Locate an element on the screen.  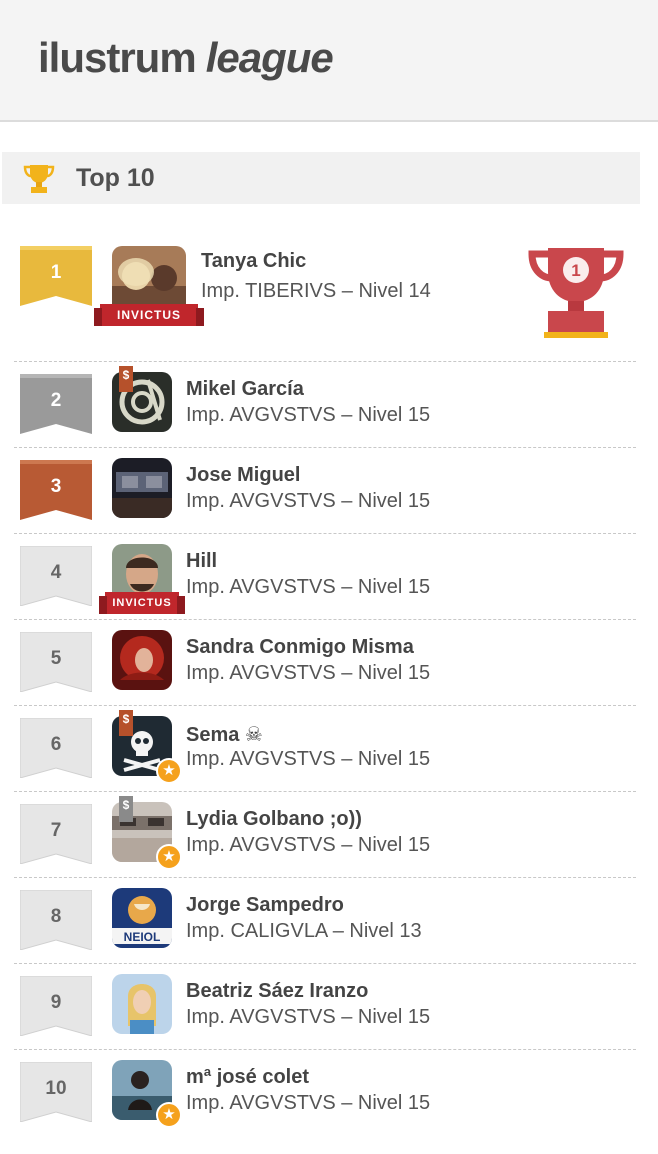
rank-ribbon: 8 is located at coordinates (56, 920).